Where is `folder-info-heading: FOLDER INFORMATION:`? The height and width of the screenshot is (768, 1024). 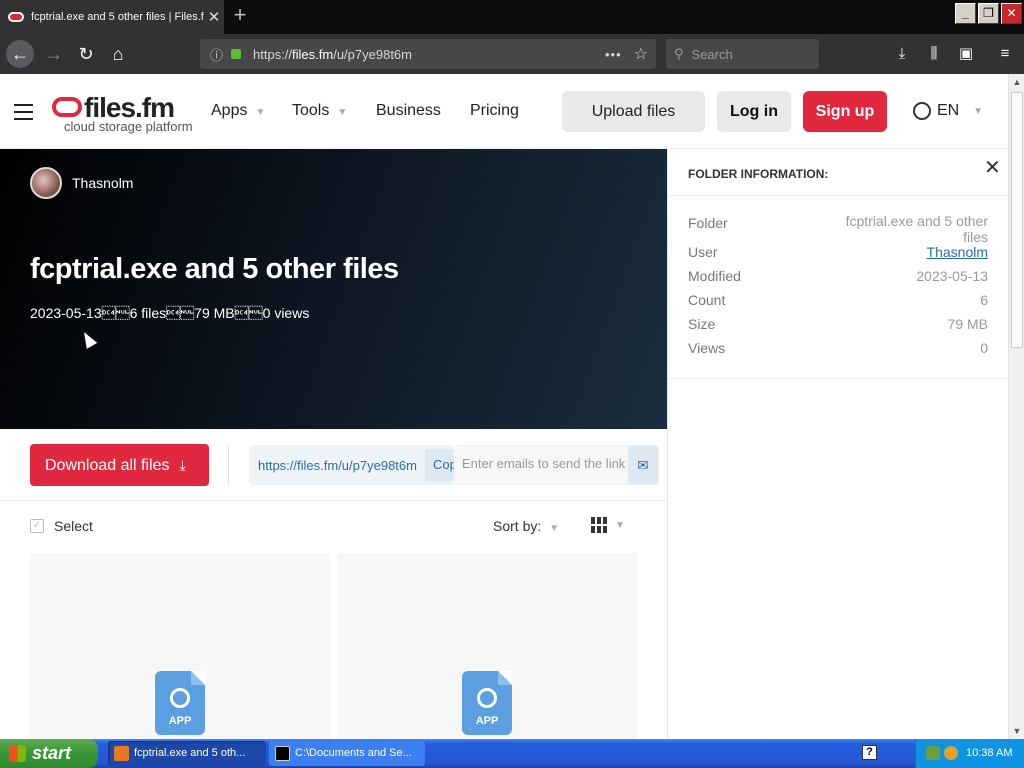
folder-info-heading: FOLDER INFORMATION: is located at coordinates (758, 174).